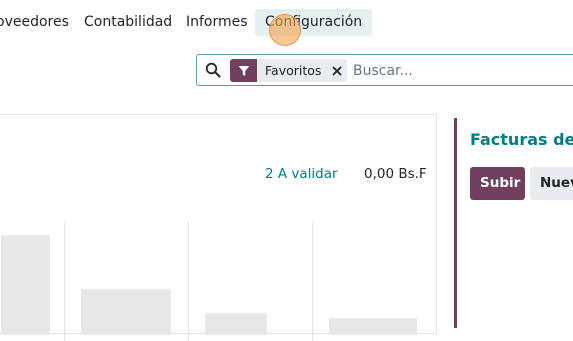 The height and width of the screenshot is (341, 573). What do you see at coordinates (293, 70) in the screenshot?
I see `facet-label: Favoritos` at bounding box center [293, 70].